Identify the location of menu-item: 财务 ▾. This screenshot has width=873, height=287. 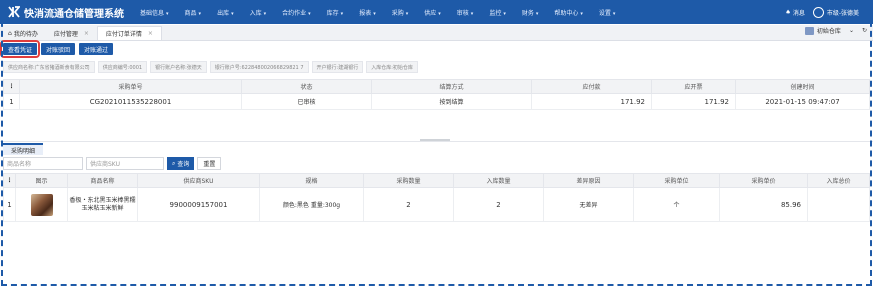
(530, 12).